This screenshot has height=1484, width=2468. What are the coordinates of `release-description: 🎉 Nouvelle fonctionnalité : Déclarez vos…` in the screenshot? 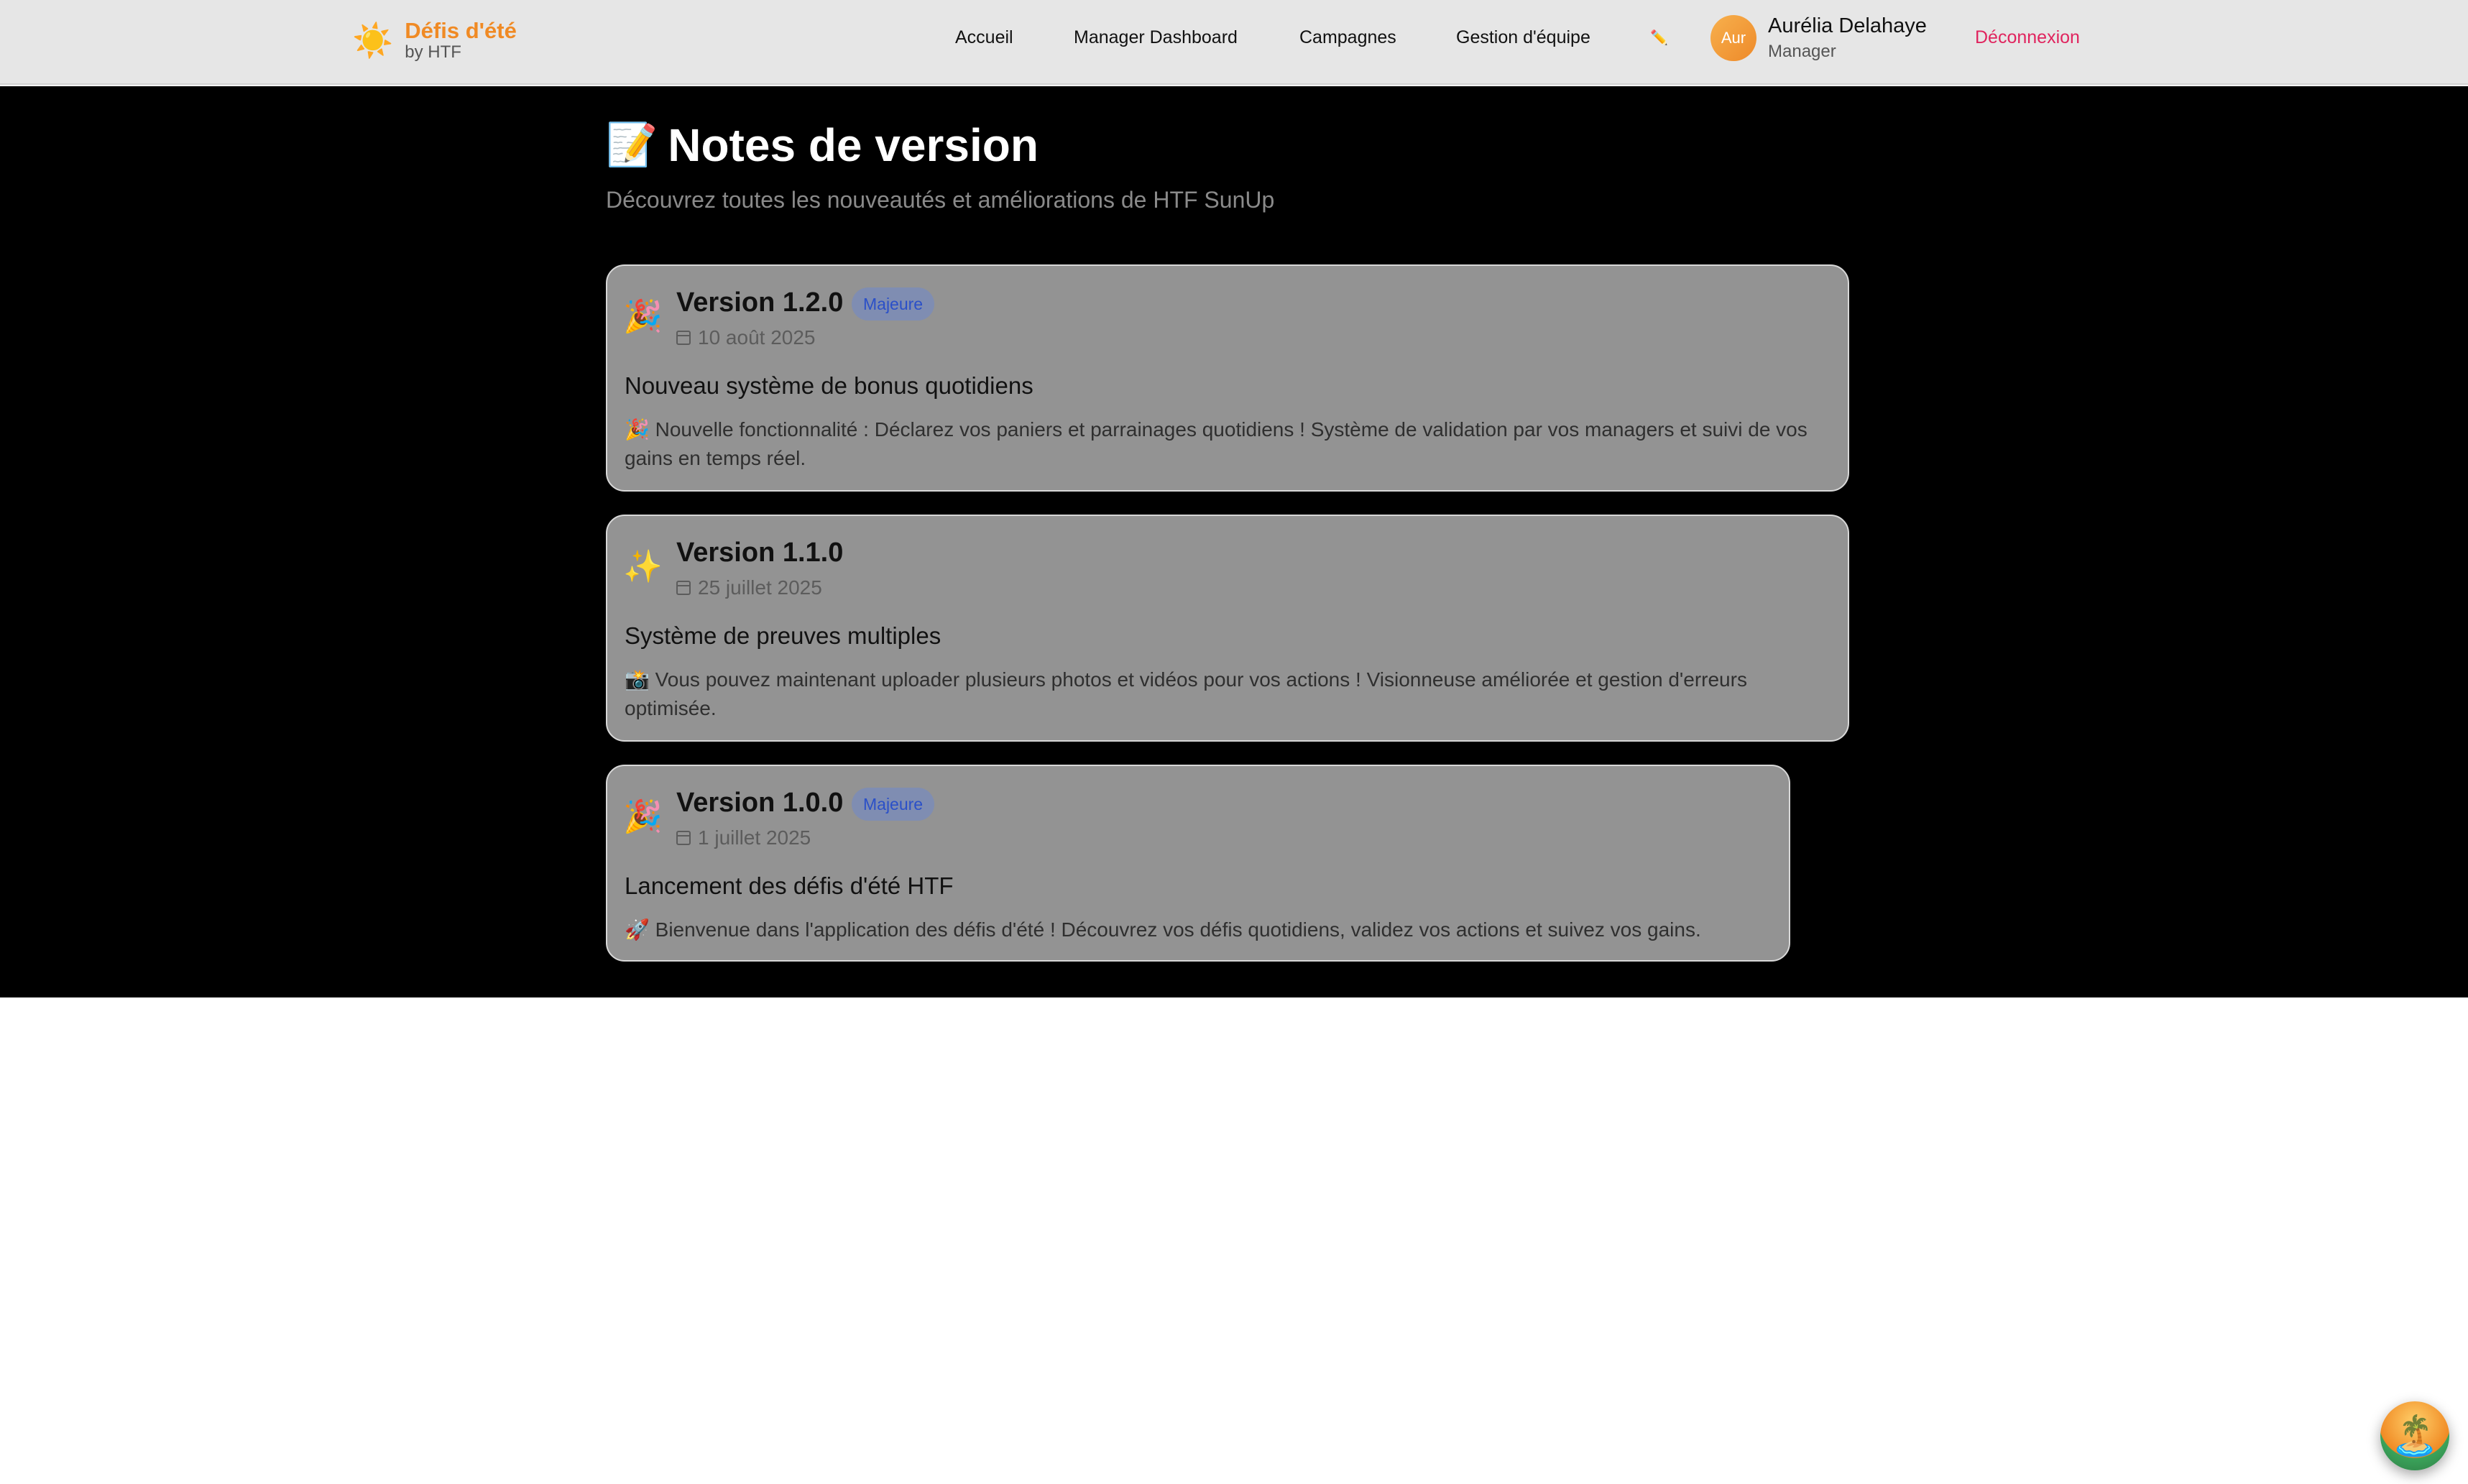 It's located at (1216, 444).